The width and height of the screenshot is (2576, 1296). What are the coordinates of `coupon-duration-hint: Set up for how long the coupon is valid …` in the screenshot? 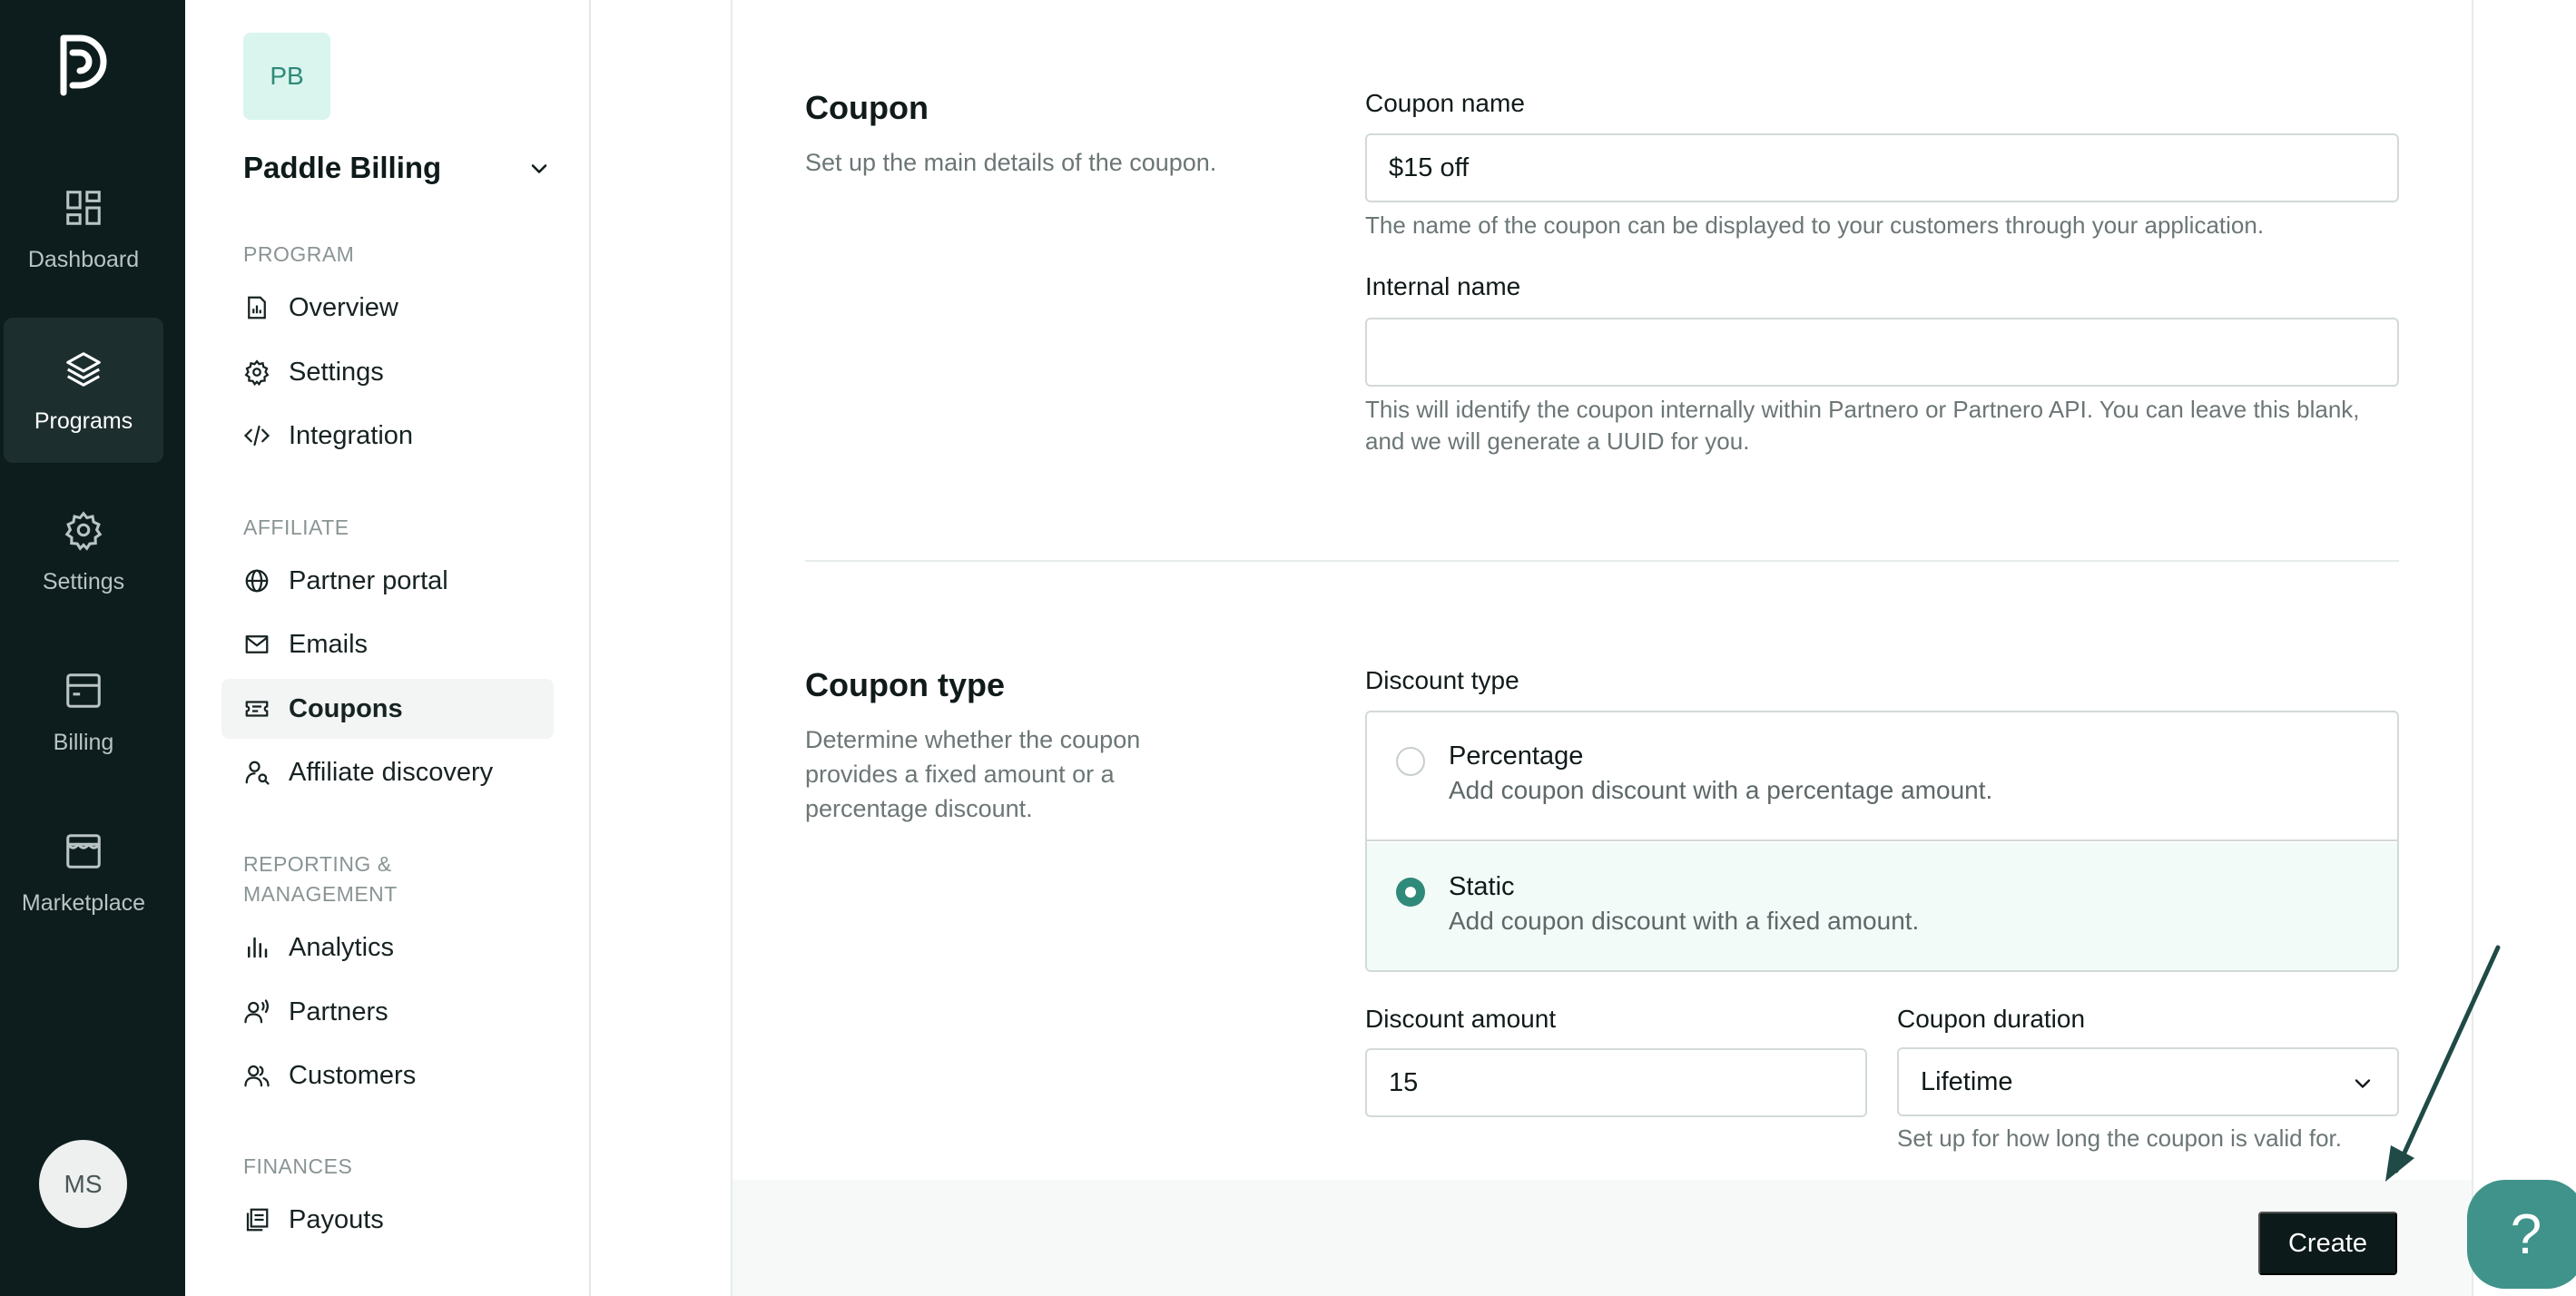 It's located at (2119, 1138).